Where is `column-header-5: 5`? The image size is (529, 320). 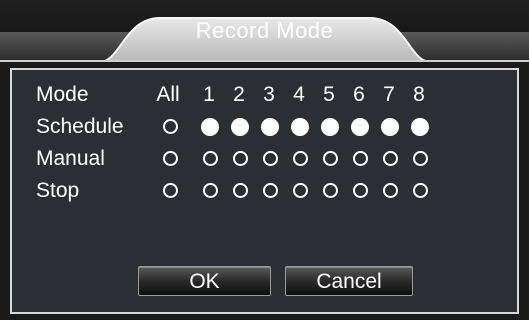
column-header-5: 5 is located at coordinates (329, 94).